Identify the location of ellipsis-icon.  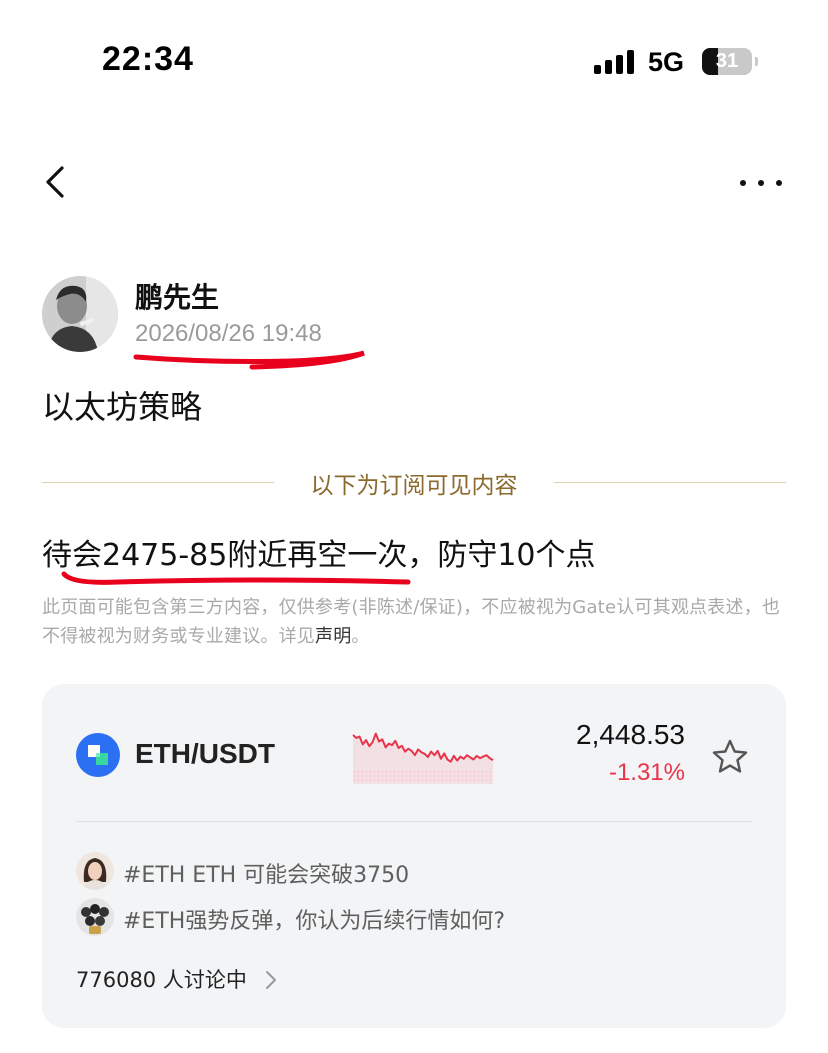
(761, 183).